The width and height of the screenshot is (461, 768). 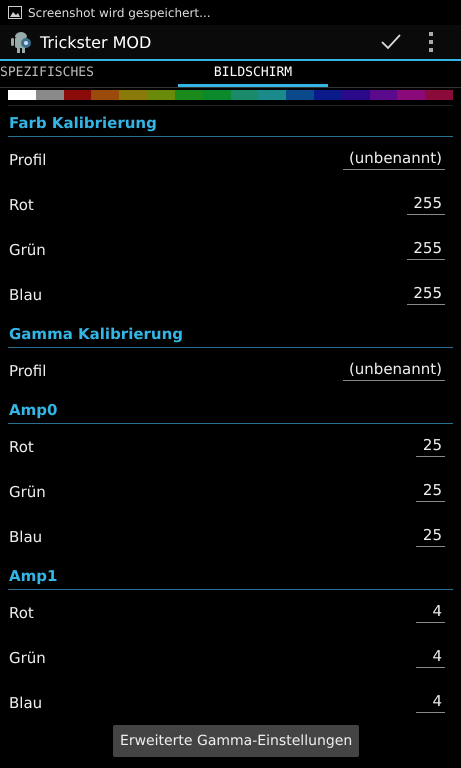 What do you see at coordinates (96, 42) in the screenshot?
I see `app-title: Trickster MOD` at bounding box center [96, 42].